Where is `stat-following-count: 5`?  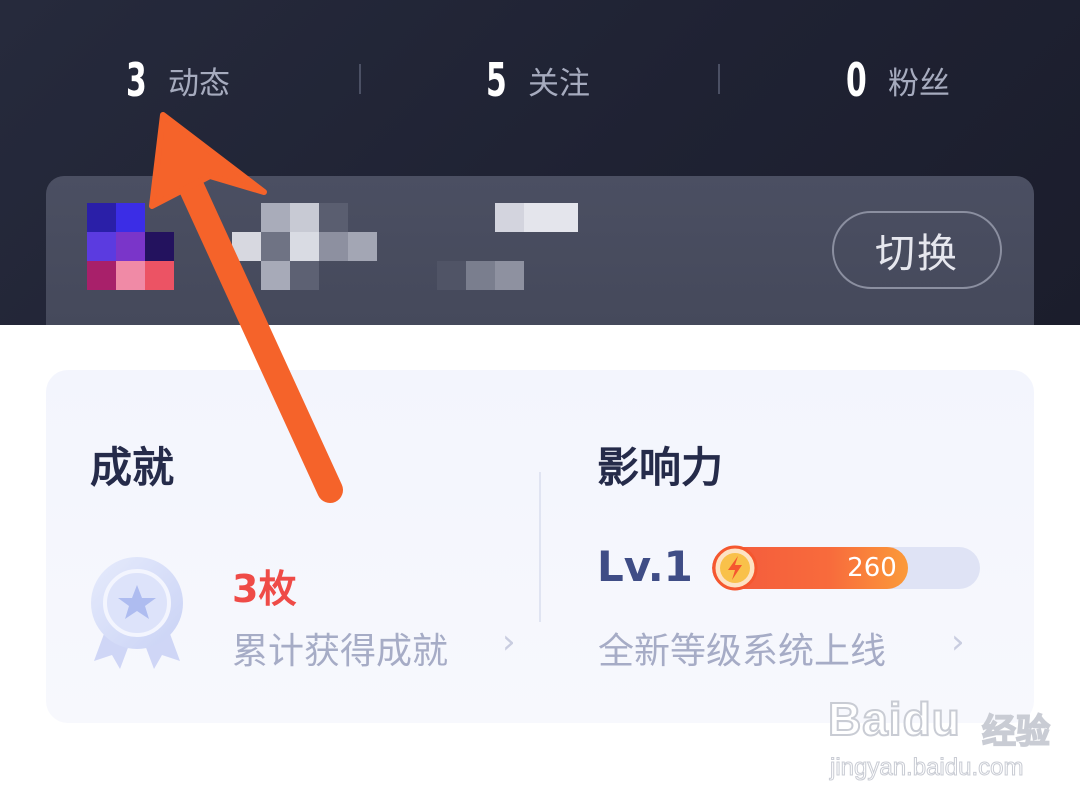 stat-following-count: 5 is located at coordinates (496, 80).